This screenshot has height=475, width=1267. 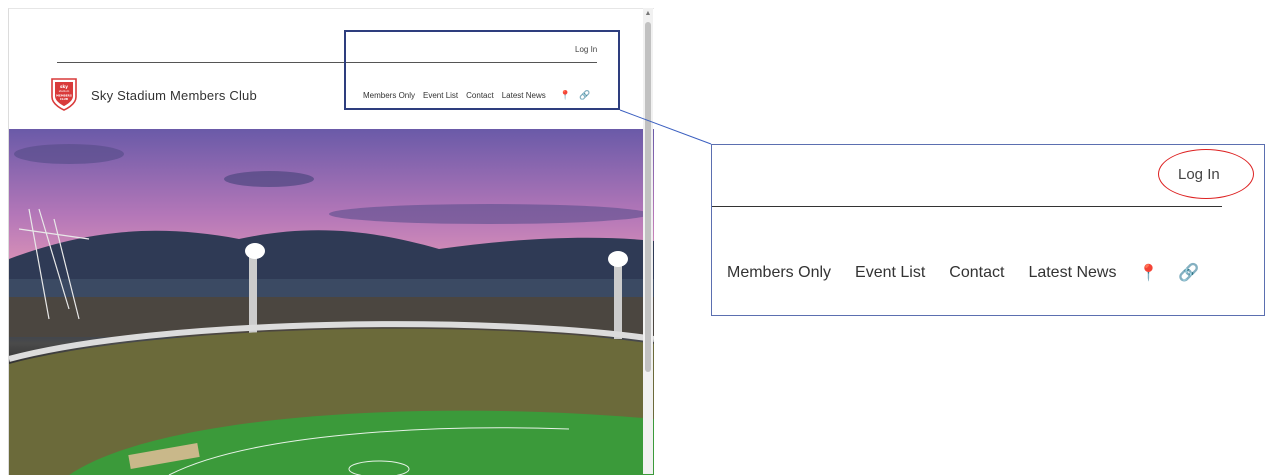 What do you see at coordinates (967, 206) in the screenshot?
I see `zoomed-header-divider` at bounding box center [967, 206].